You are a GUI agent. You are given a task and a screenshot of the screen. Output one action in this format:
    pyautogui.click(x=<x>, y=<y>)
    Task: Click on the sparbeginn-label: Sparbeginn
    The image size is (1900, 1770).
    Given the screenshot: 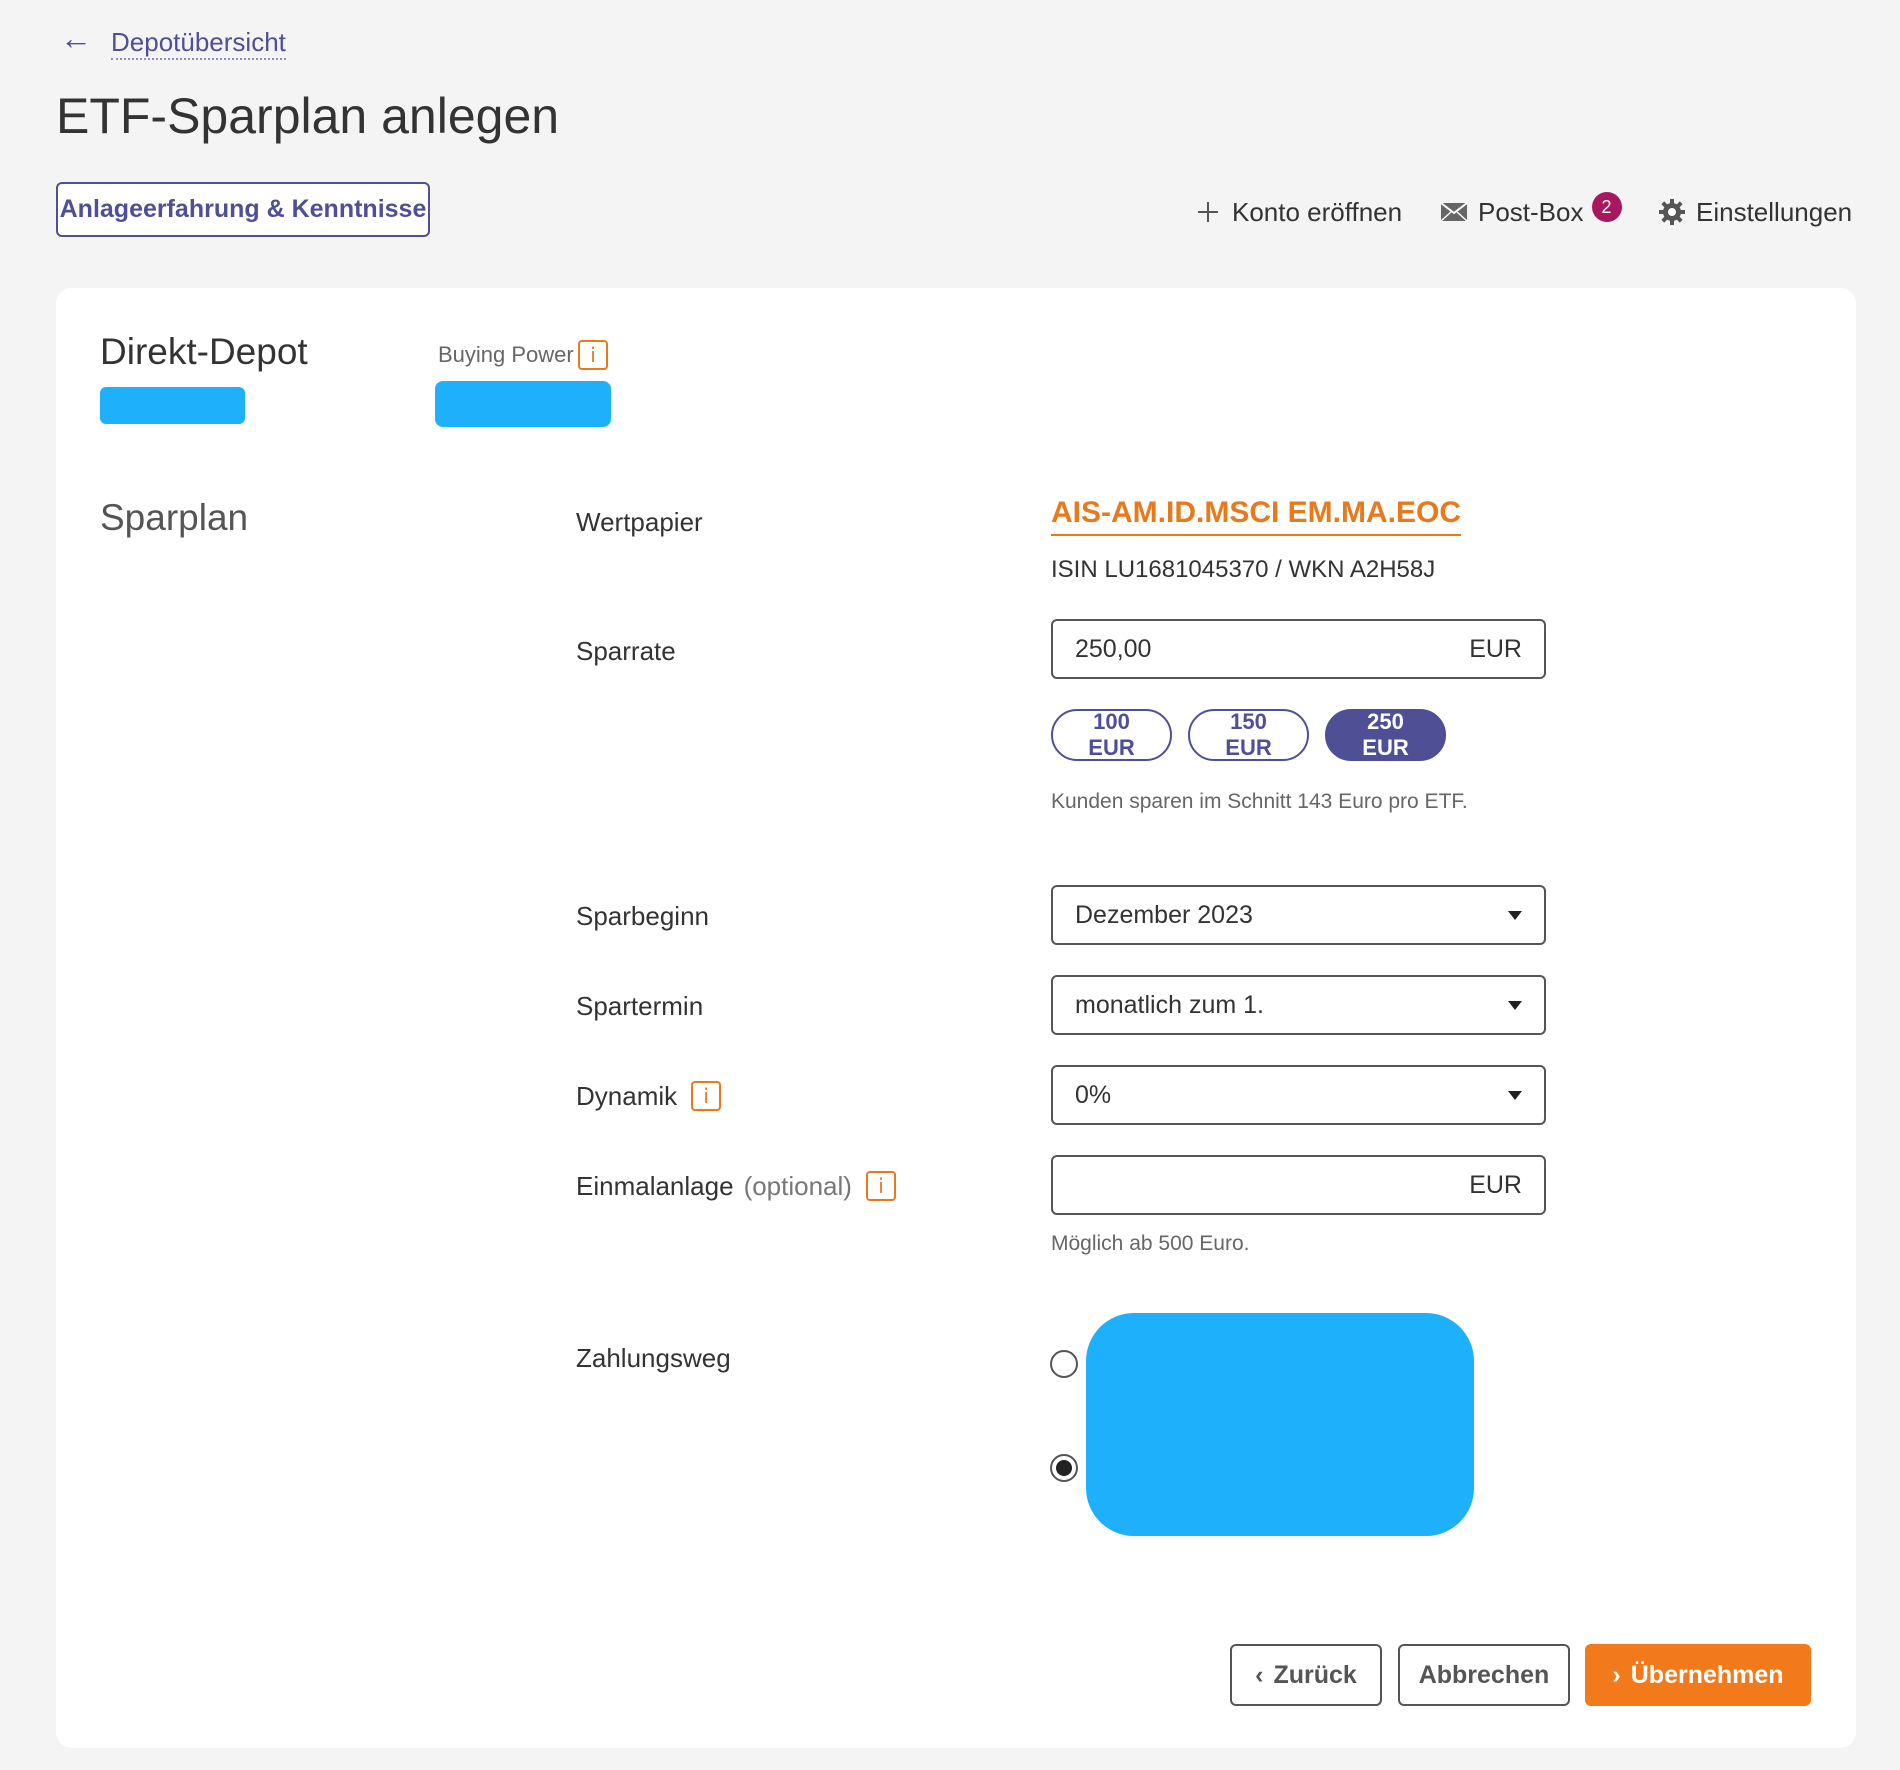 What is the action you would take?
    pyautogui.click(x=642, y=916)
    